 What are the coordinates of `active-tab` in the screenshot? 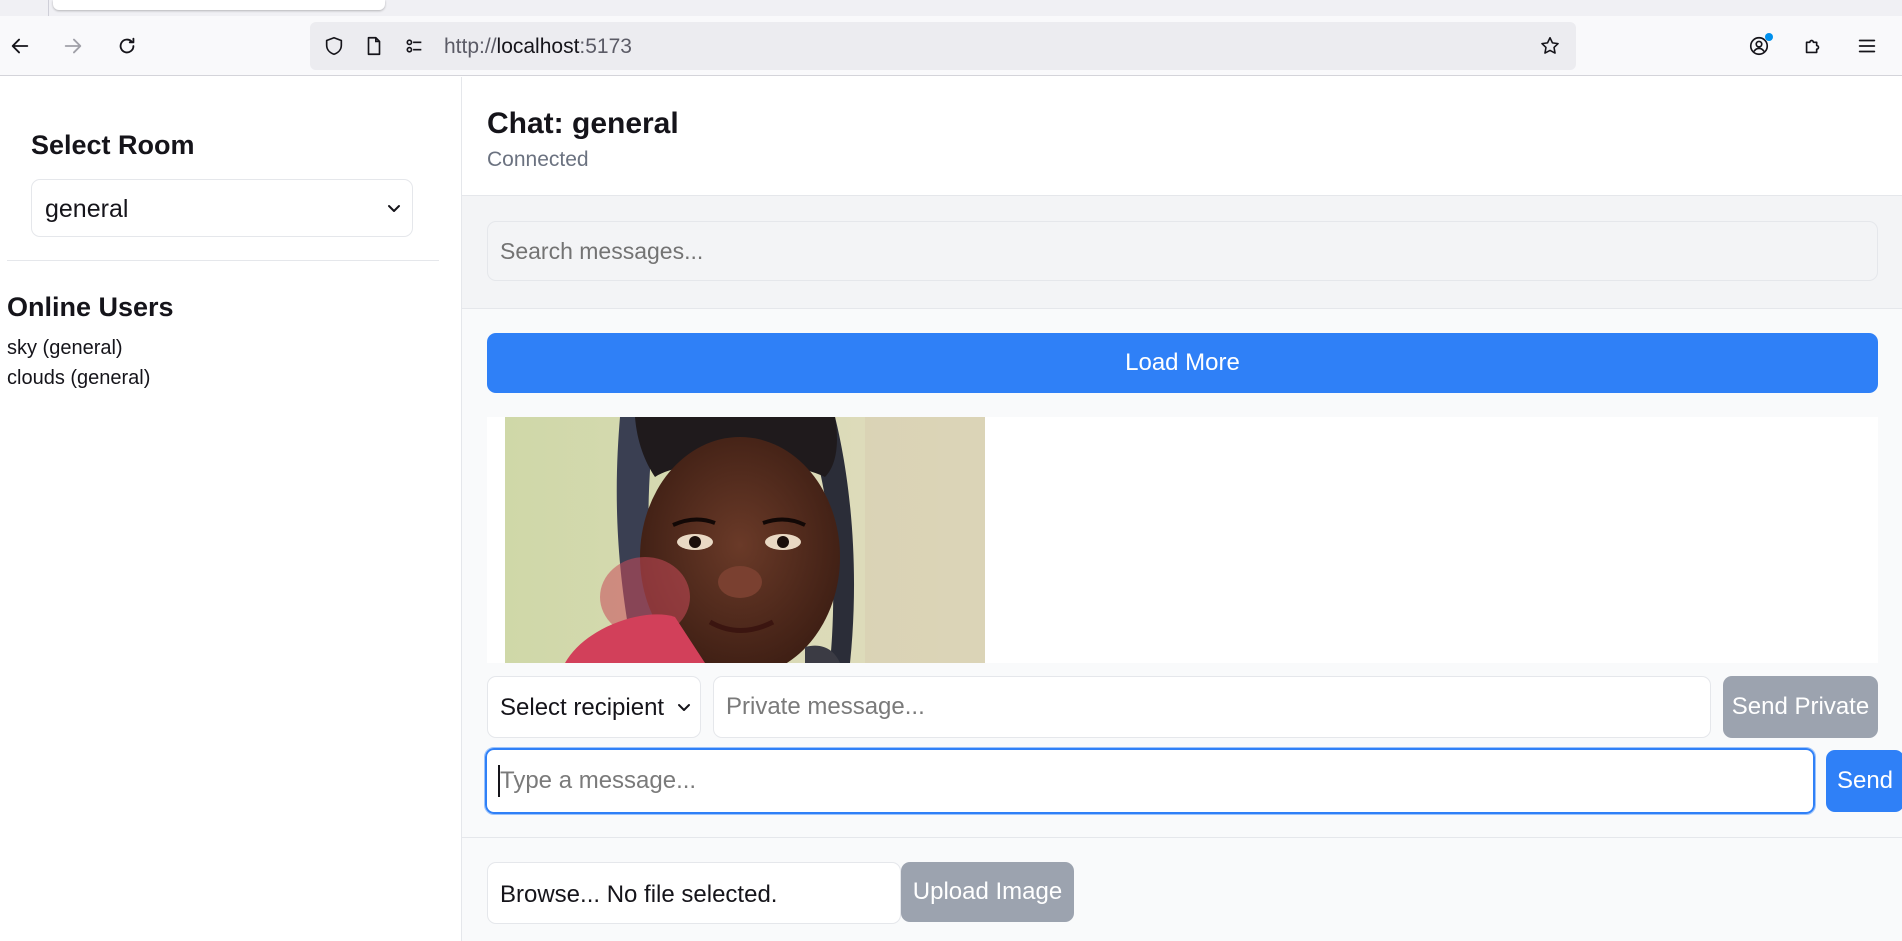 It's located at (219, 5).